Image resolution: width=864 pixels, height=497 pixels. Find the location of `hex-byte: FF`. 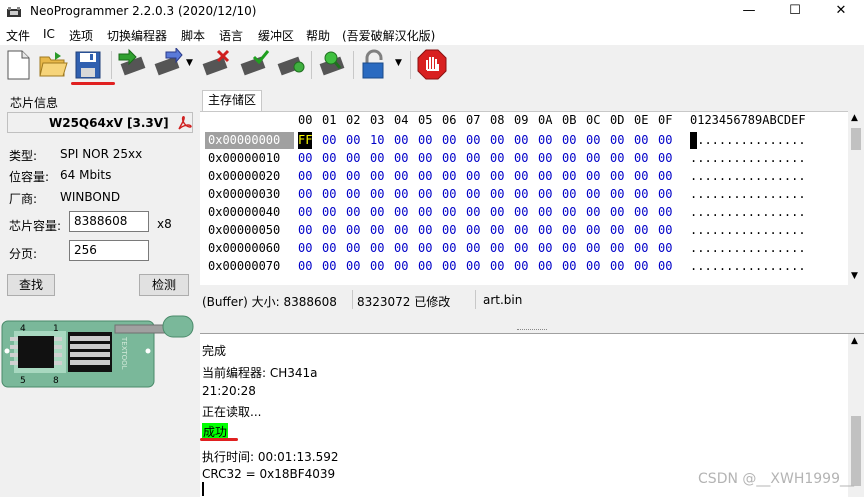

hex-byte: FF is located at coordinates (305, 140).